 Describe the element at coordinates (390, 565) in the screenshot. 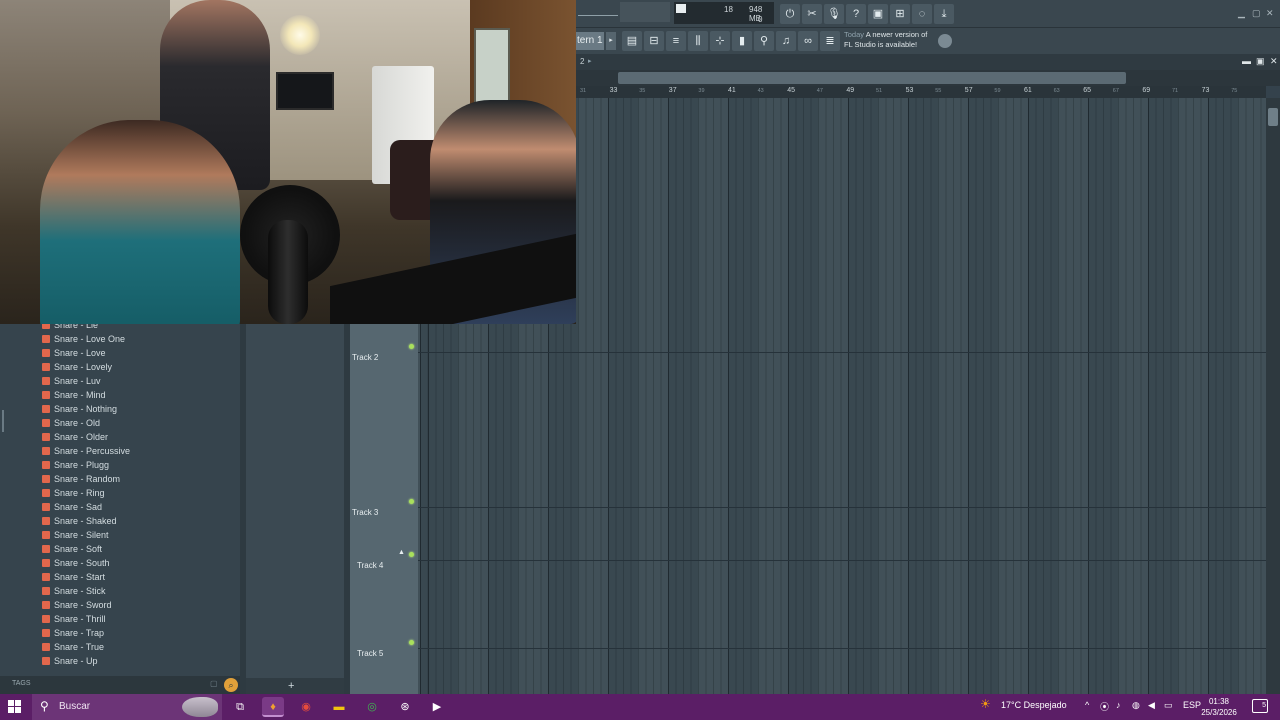

I see `track-header-4: Track 4` at that location.